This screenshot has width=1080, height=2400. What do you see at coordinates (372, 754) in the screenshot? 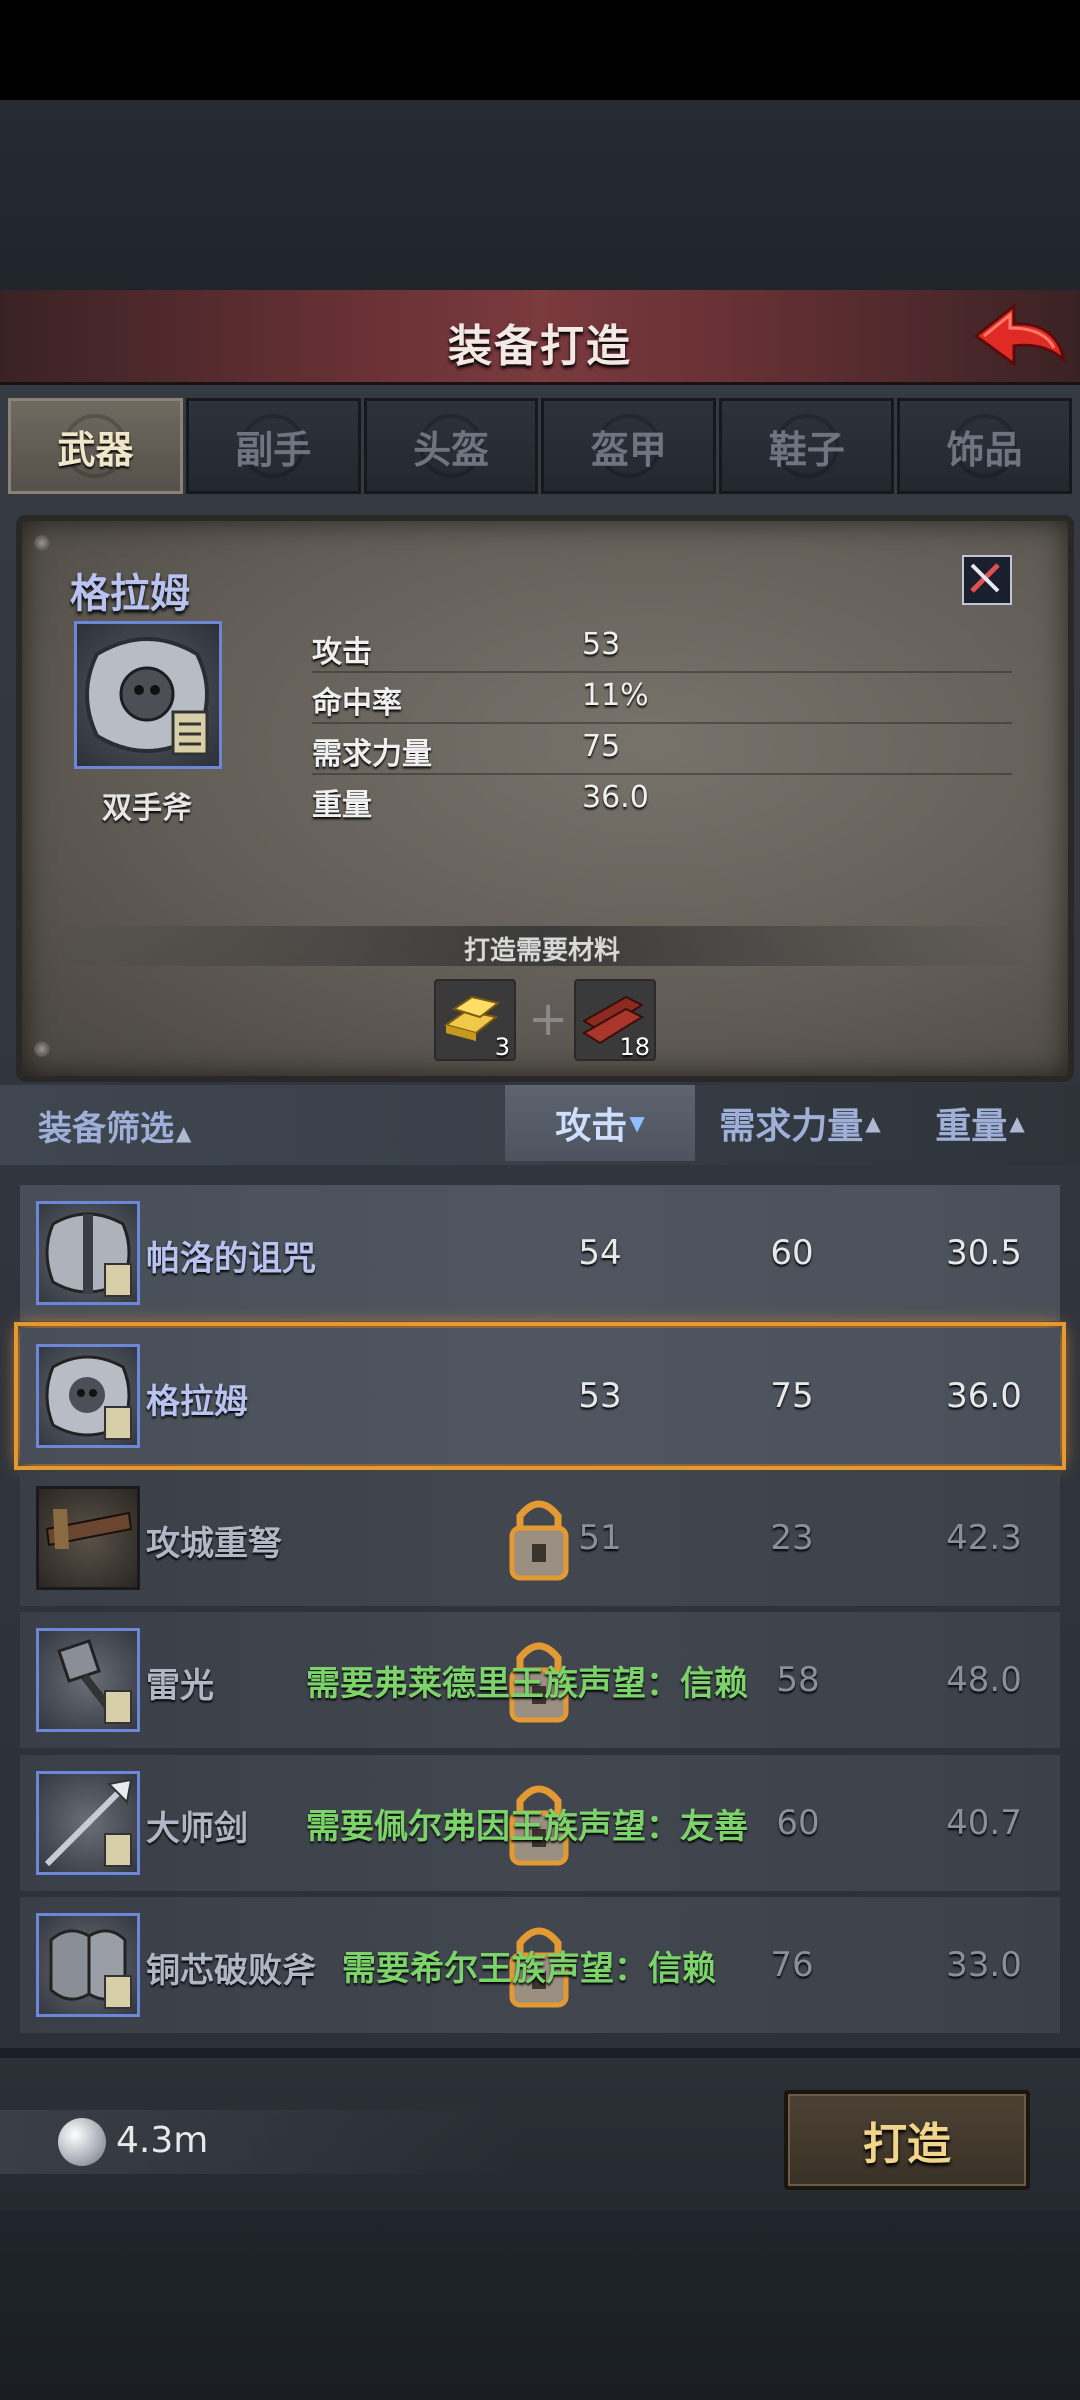
I see `stat-label: 需求力量` at bounding box center [372, 754].